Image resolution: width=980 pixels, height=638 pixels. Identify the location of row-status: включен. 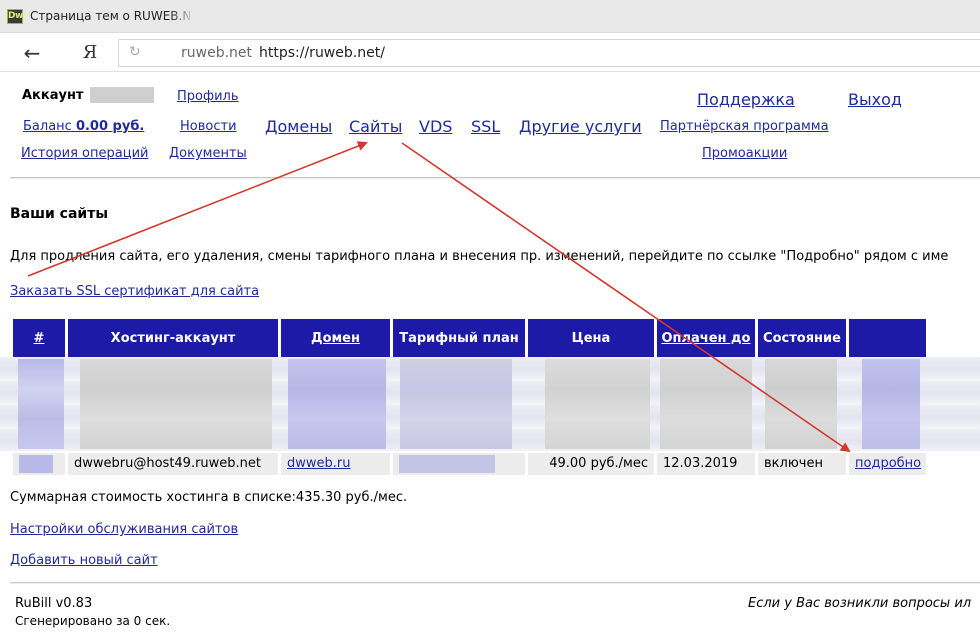
(802, 464).